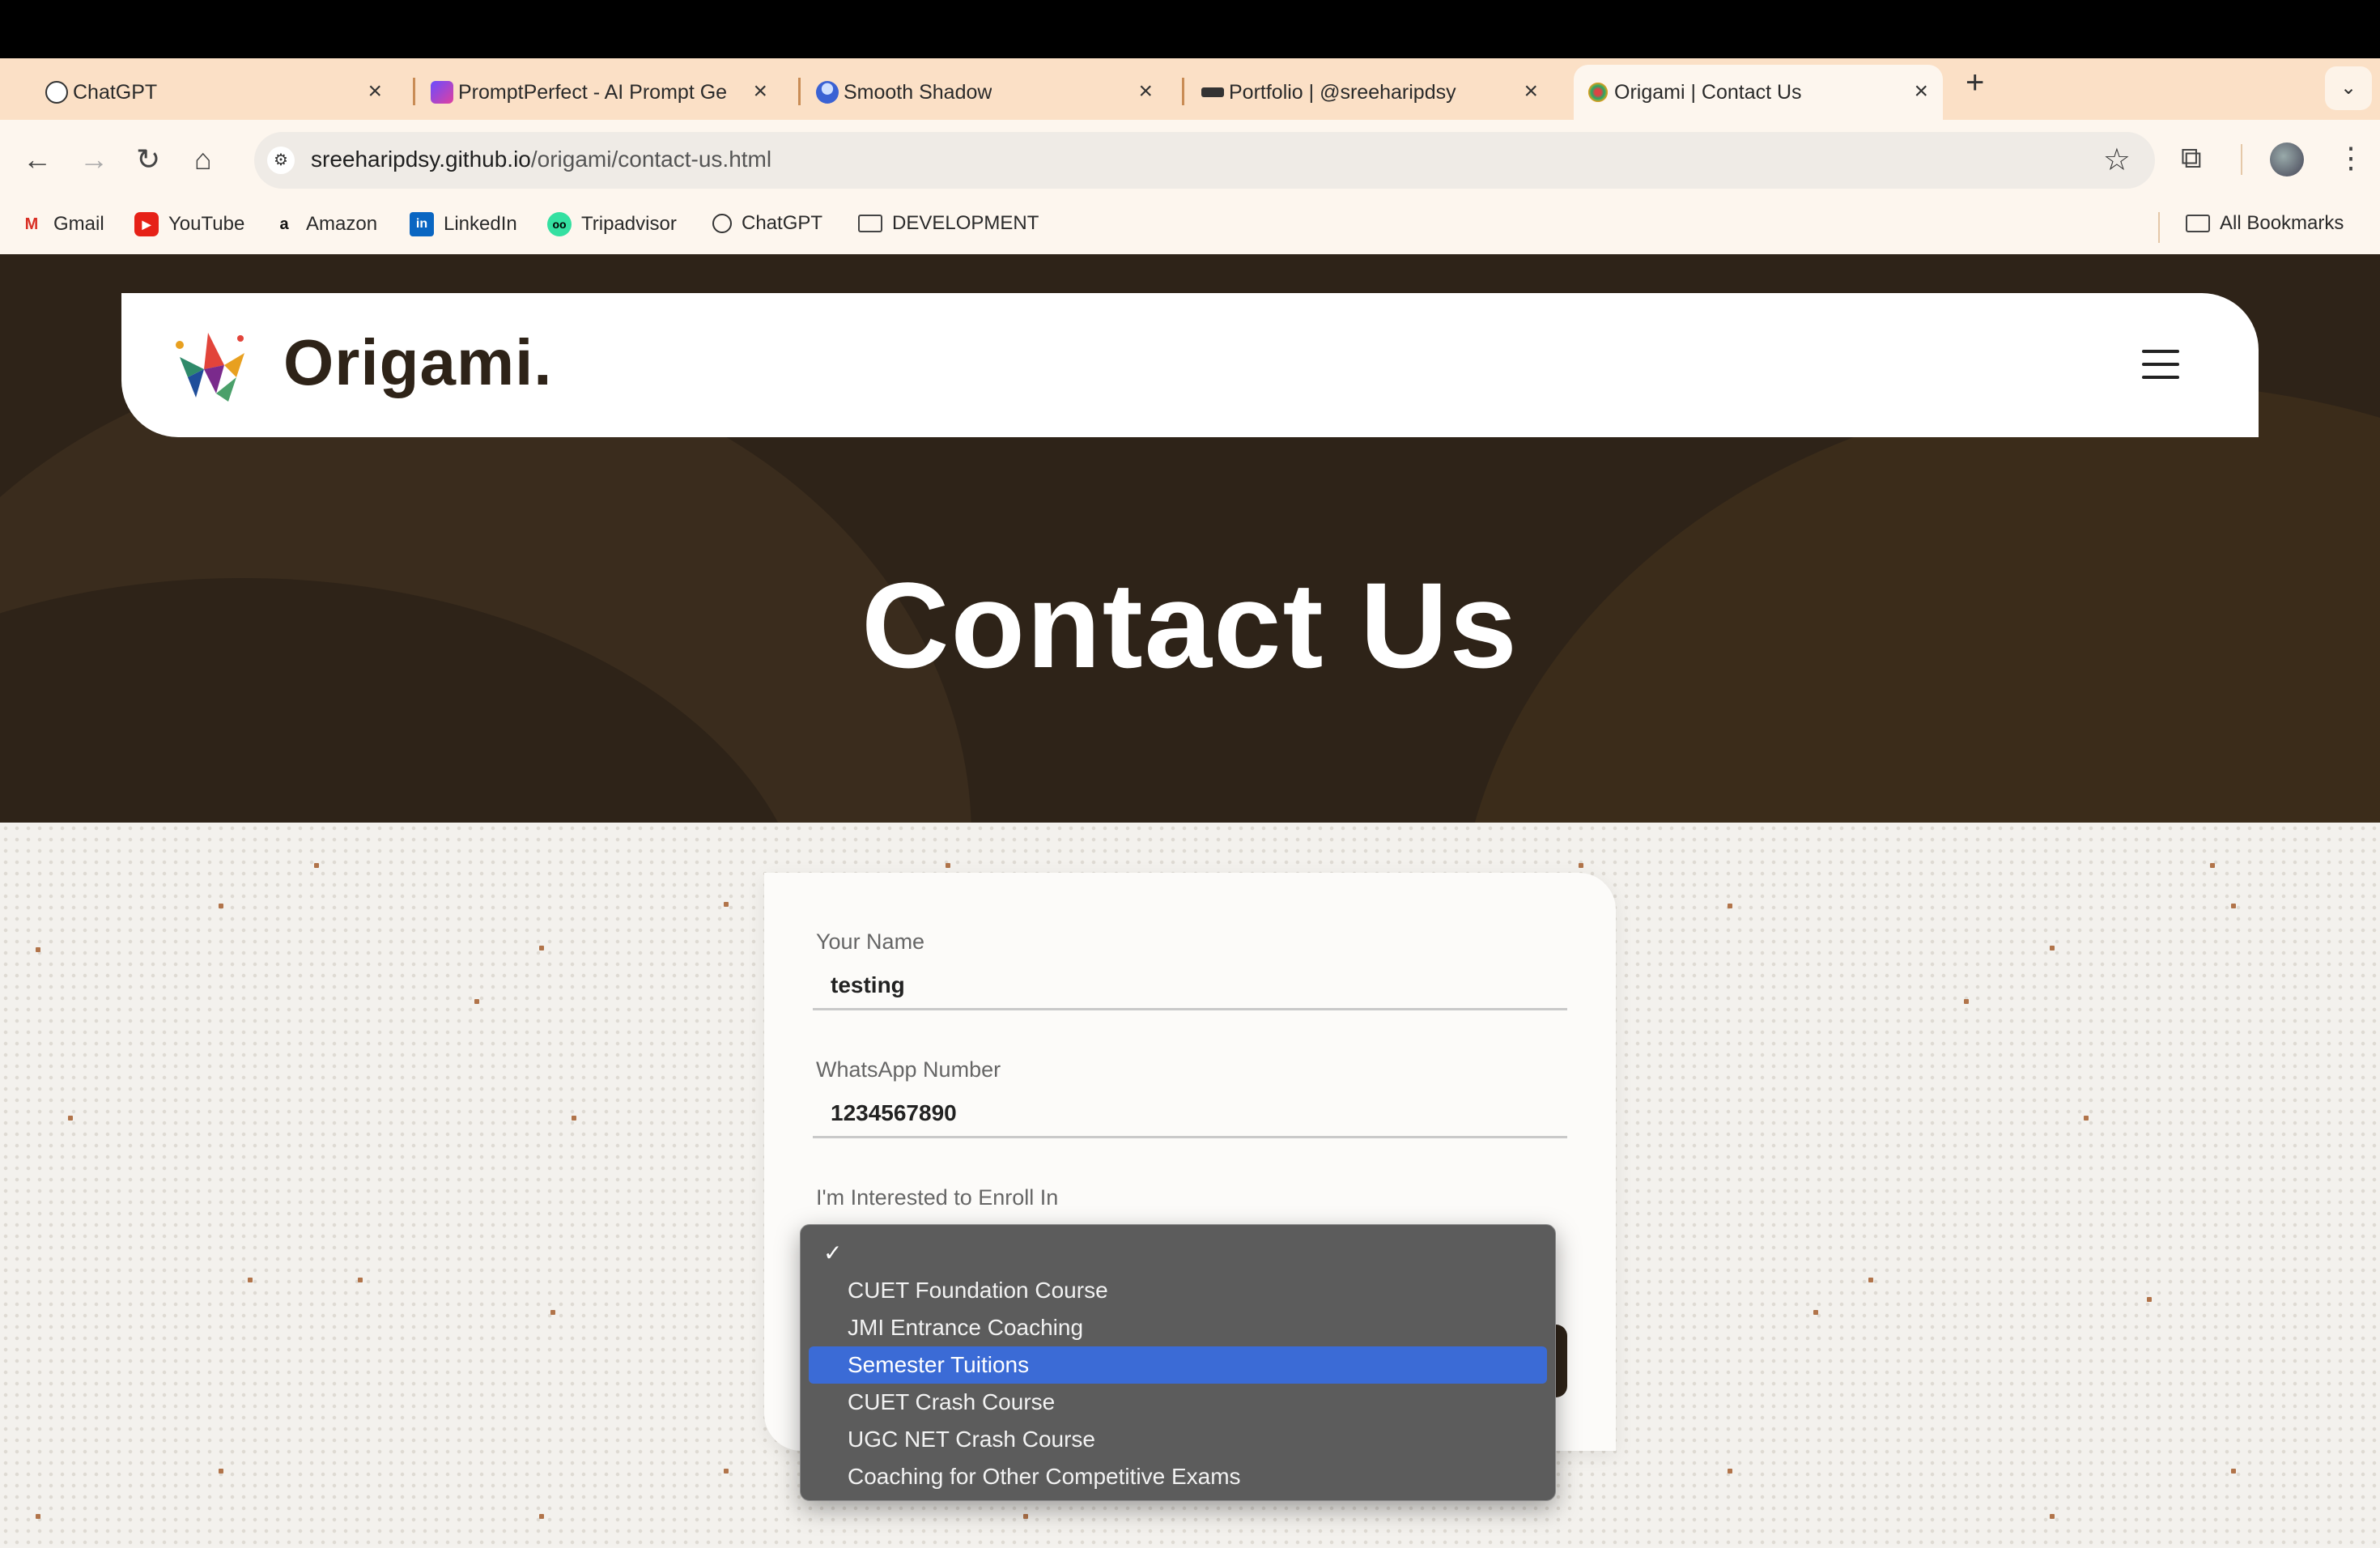 The height and width of the screenshot is (1548, 2380). Describe the element at coordinates (629, 224) in the screenshot. I see `bookmark-label: Tripadvisor` at that location.